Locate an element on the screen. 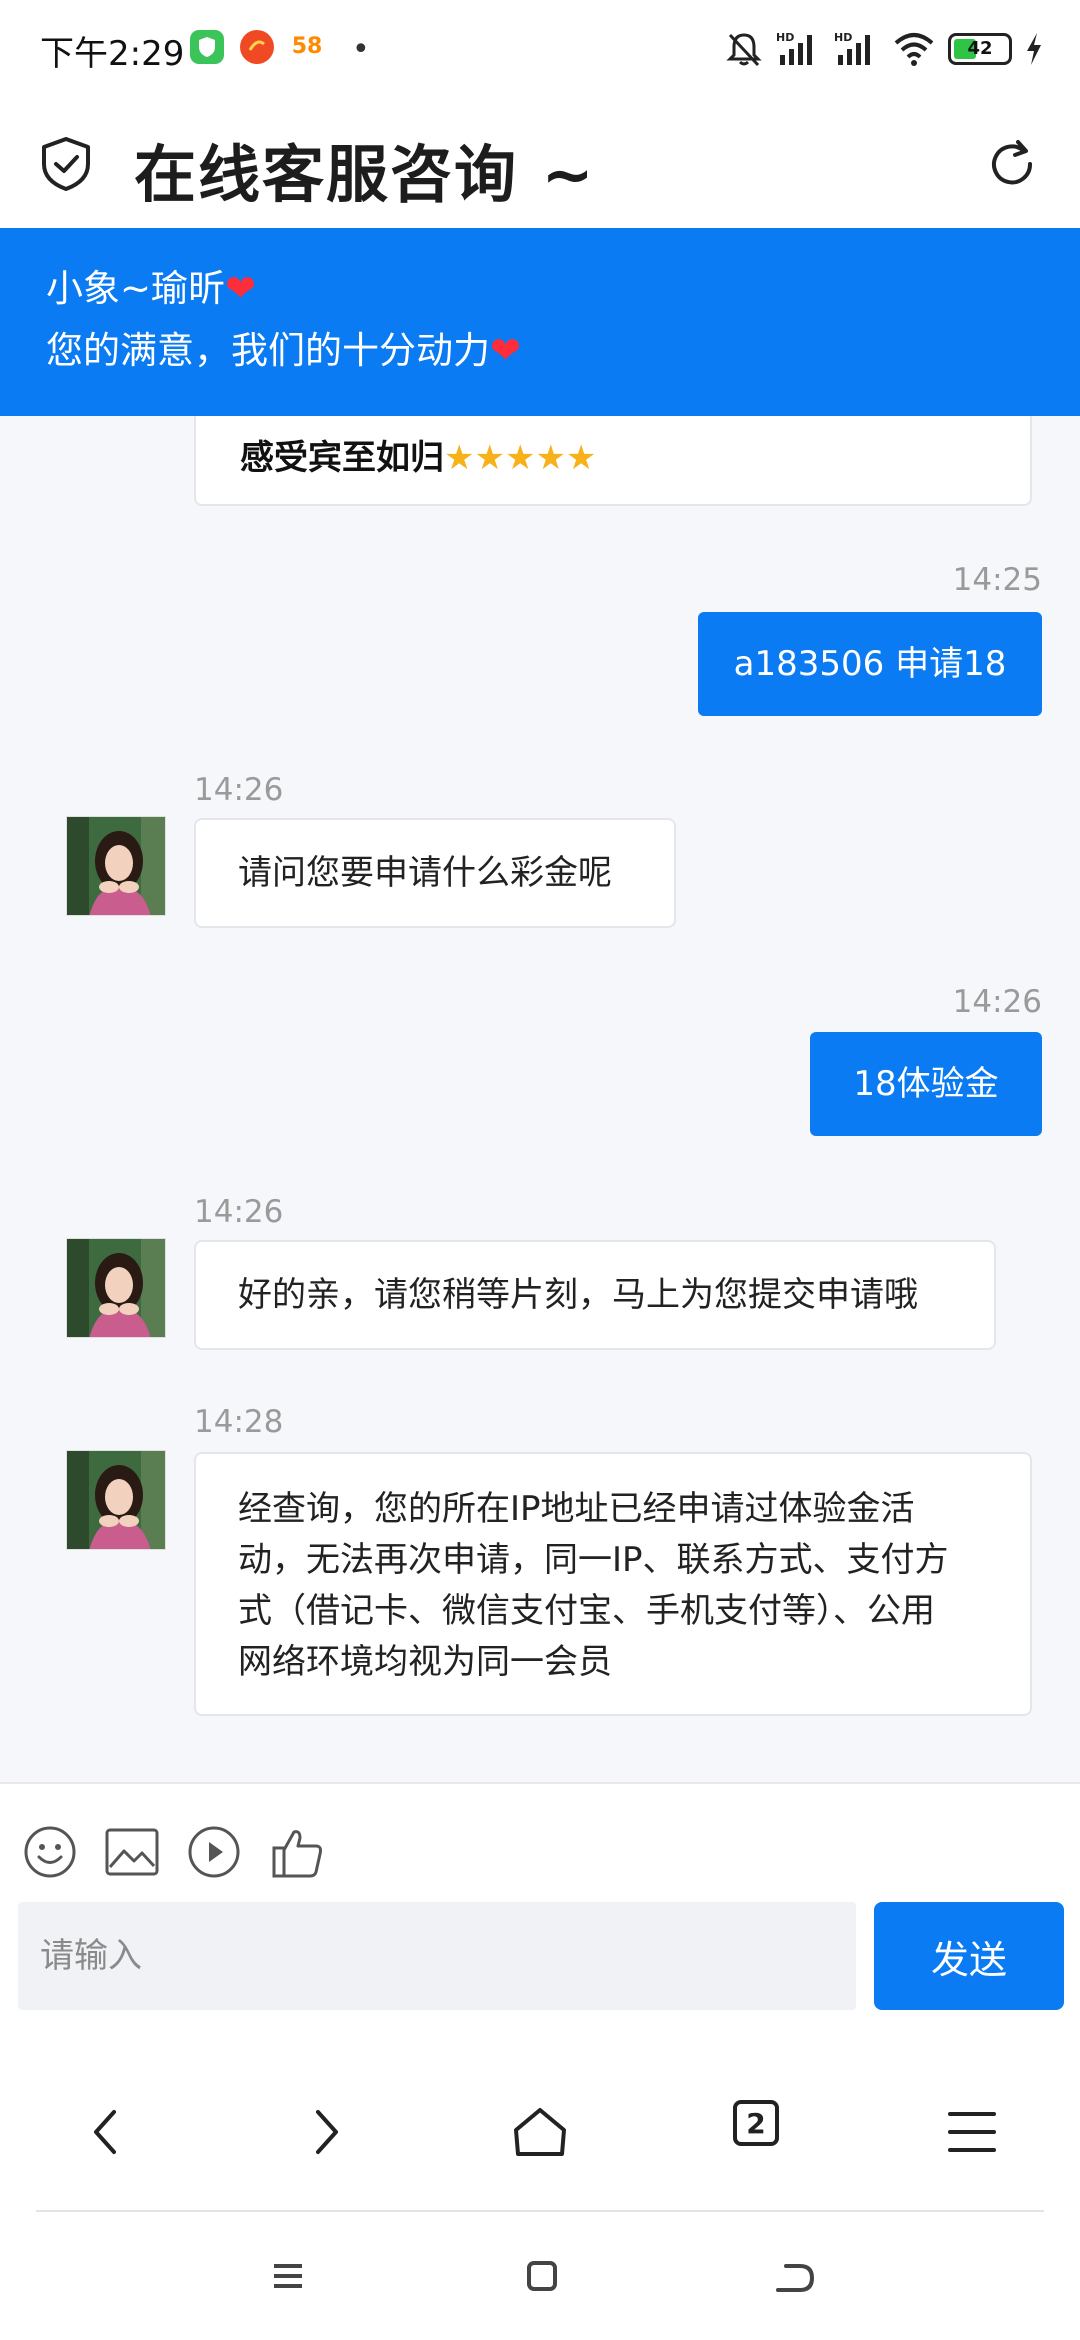  message-line: 动，无法再次申请，同一IP、联系方式、支付方 is located at coordinates (593, 1560).